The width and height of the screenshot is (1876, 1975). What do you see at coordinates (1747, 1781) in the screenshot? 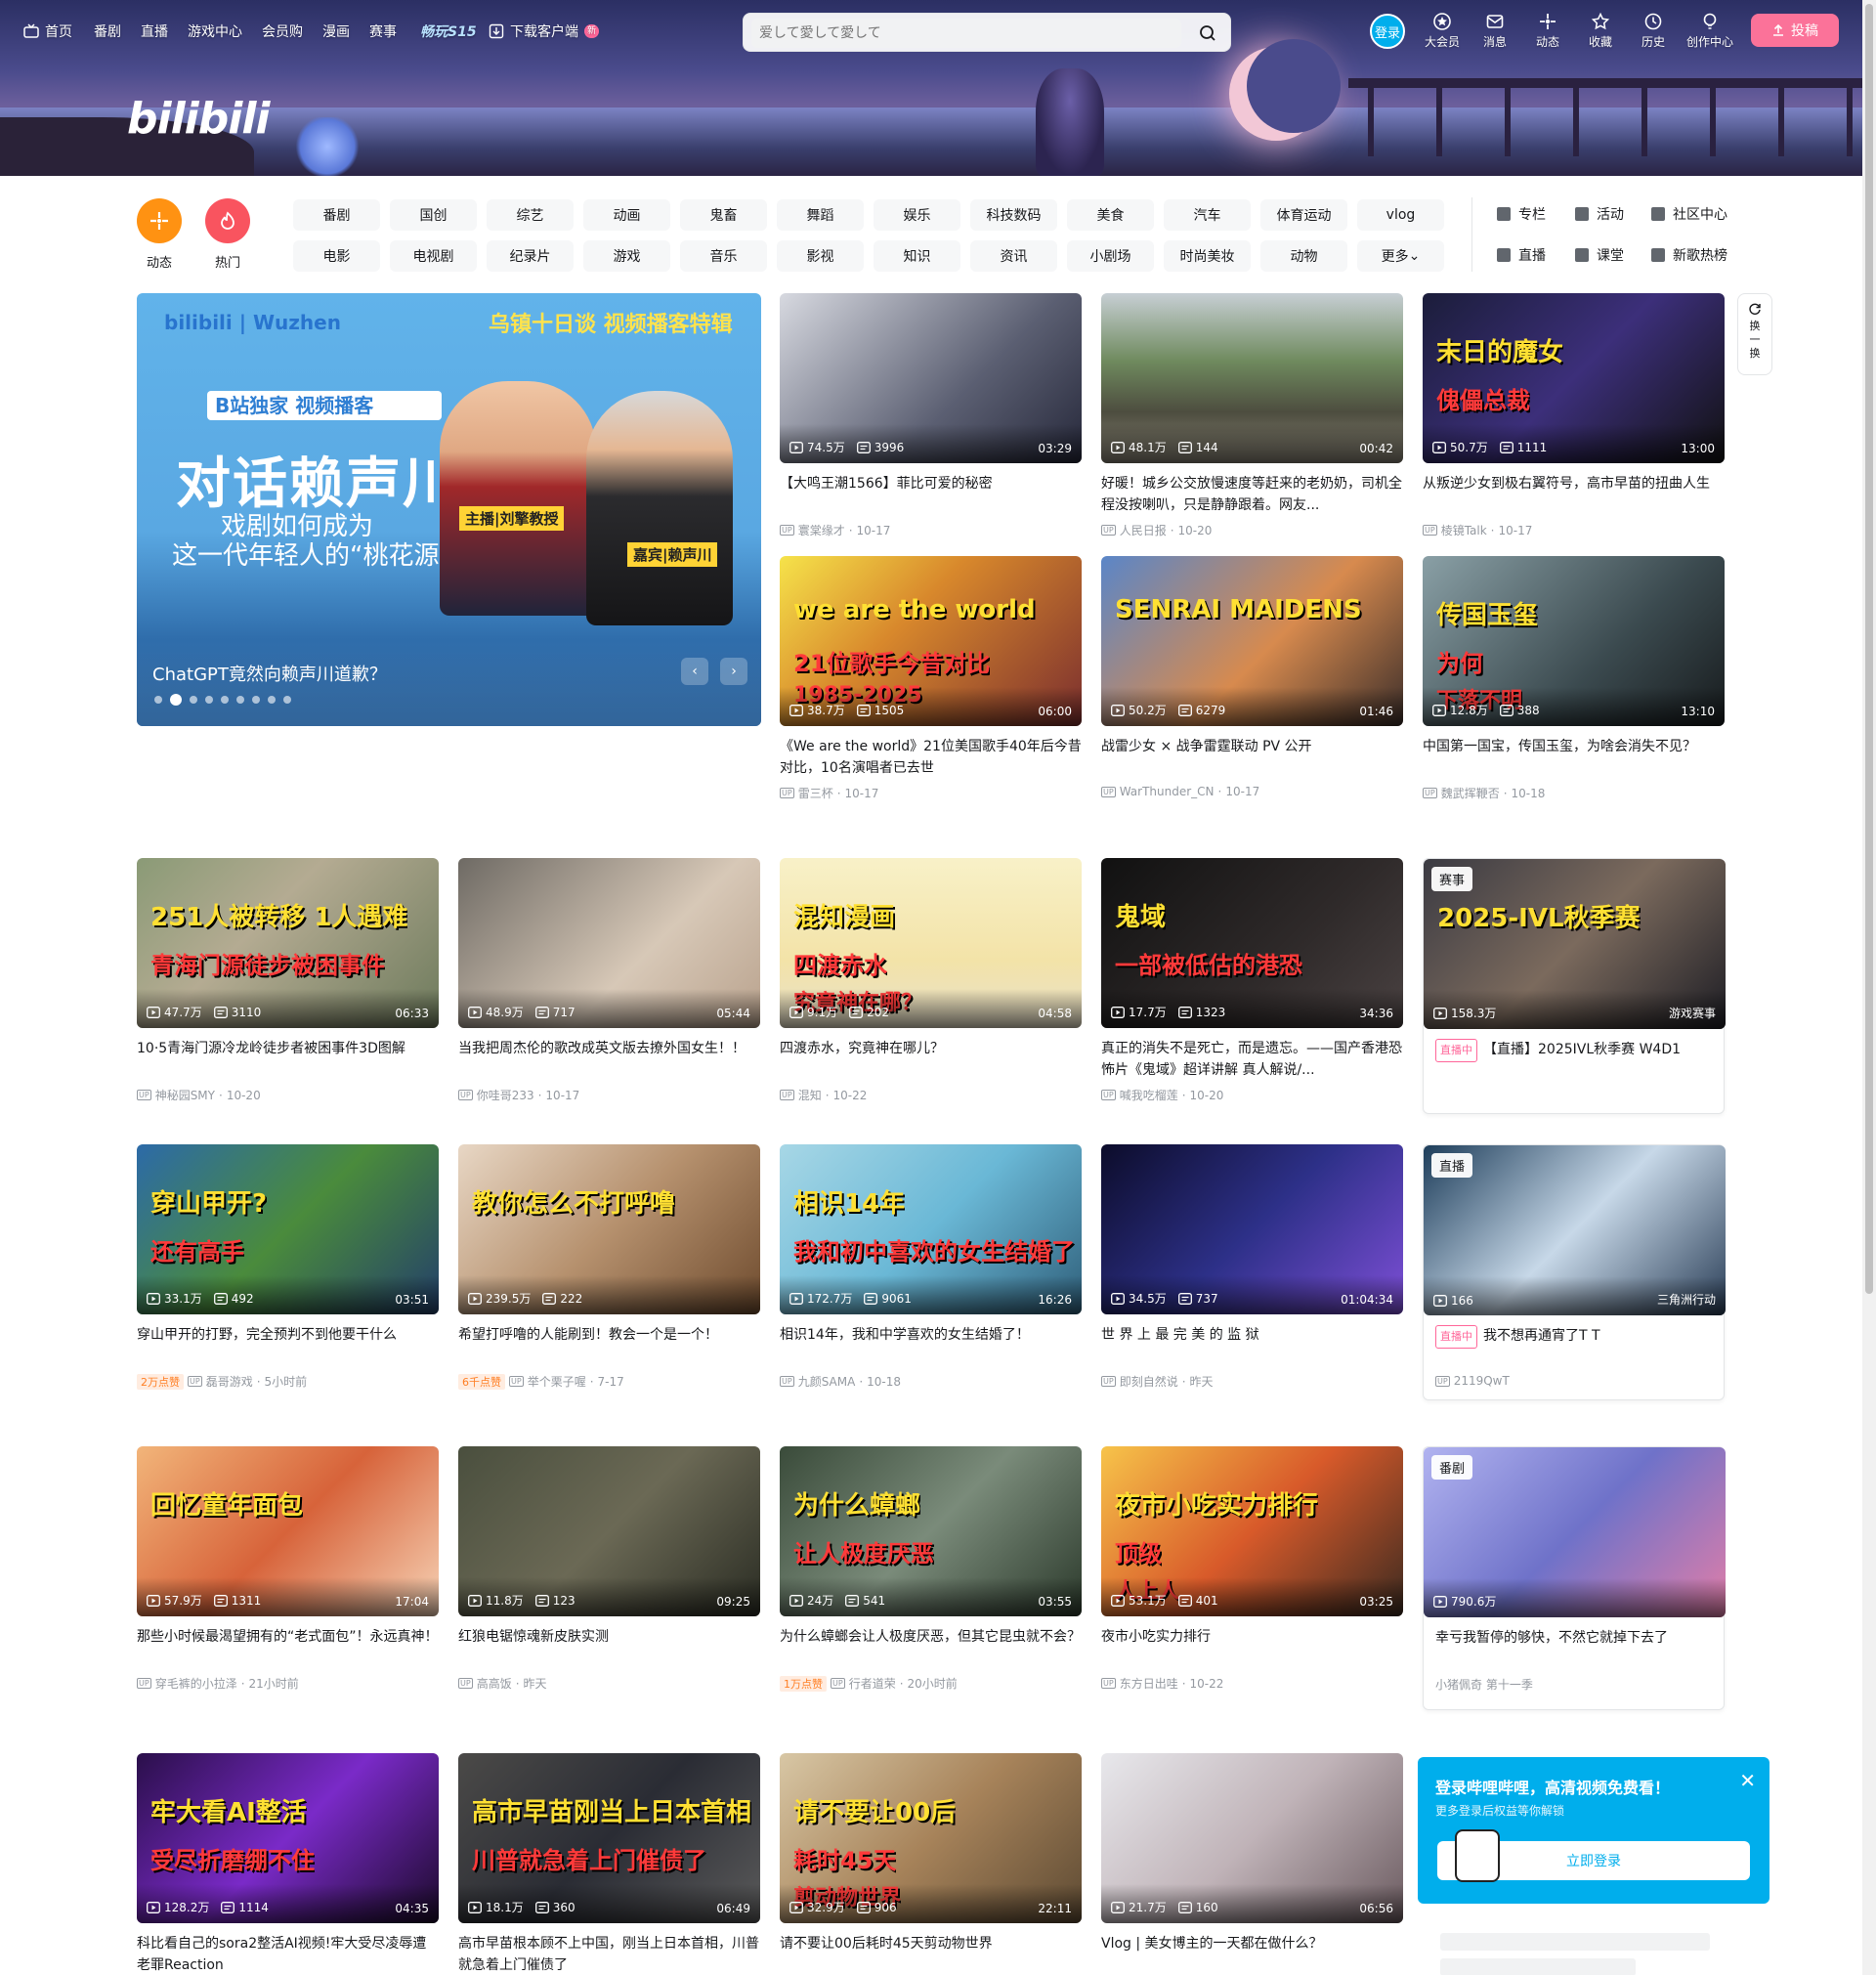
I see `close-icon: ✕` at bounding box center [1747, 1781].